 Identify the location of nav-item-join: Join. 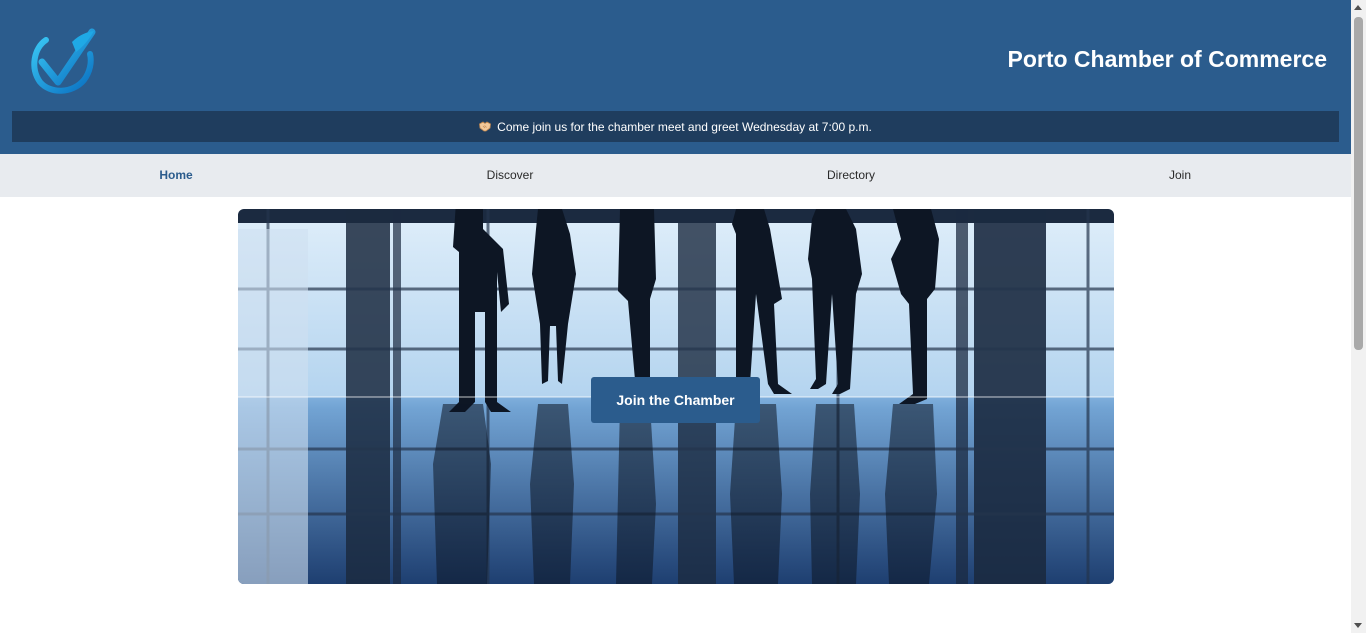
(1180, 175).